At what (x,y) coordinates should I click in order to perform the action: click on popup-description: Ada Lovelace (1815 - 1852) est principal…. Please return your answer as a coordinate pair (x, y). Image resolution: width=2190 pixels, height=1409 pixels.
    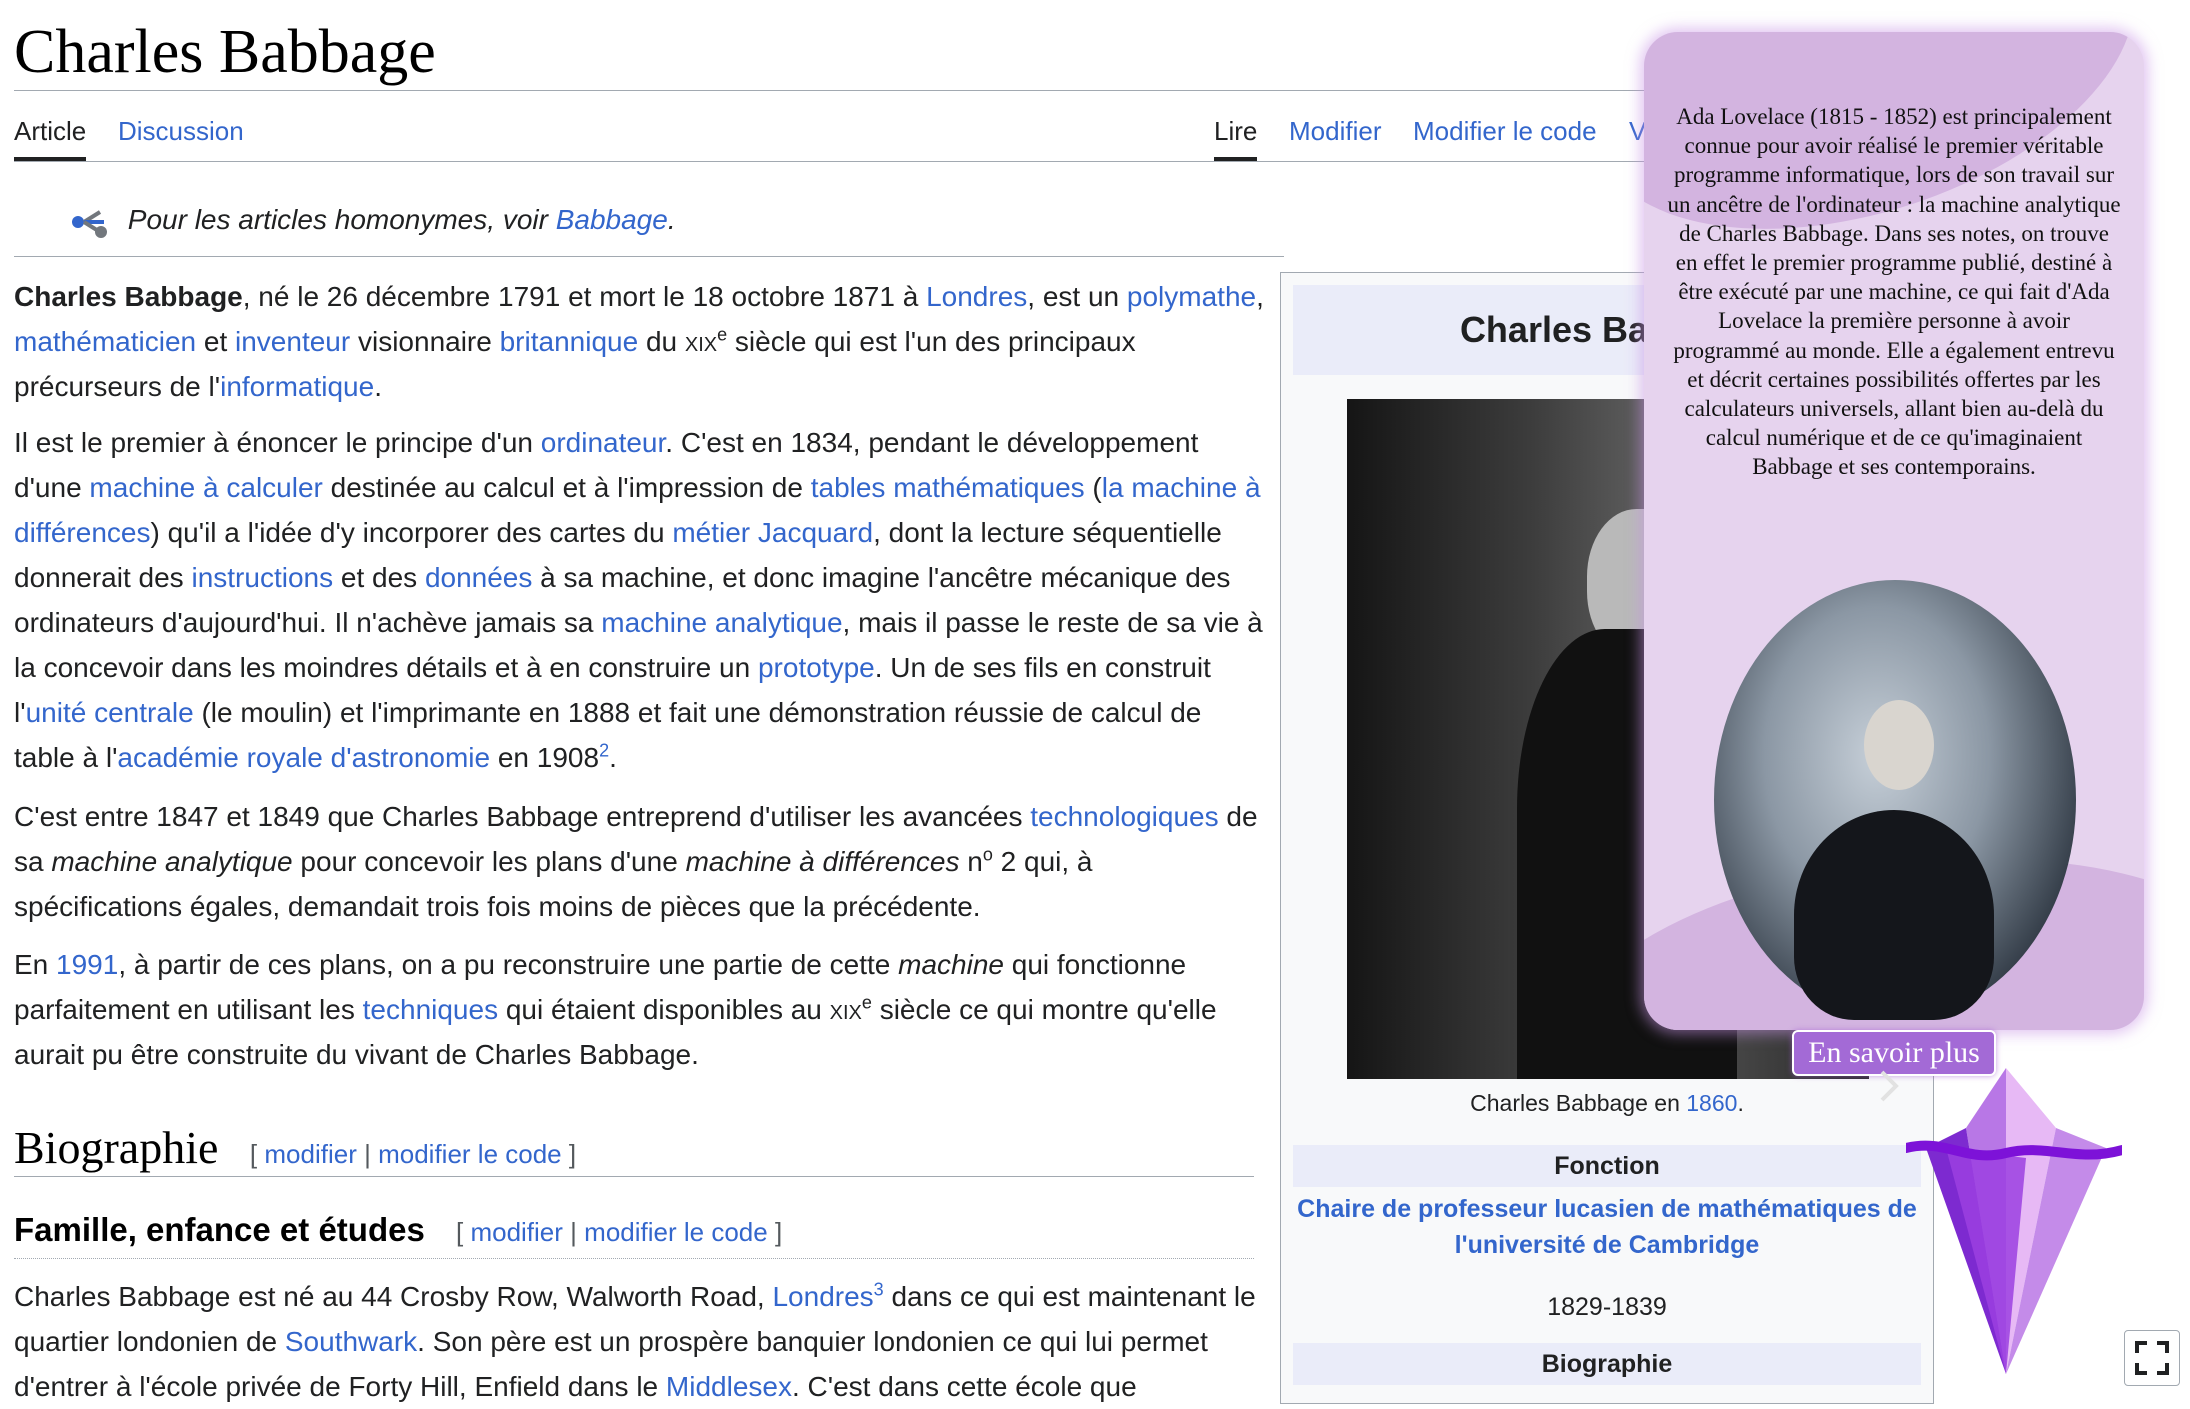
    Looking at the image, I should click on (1894, 292).